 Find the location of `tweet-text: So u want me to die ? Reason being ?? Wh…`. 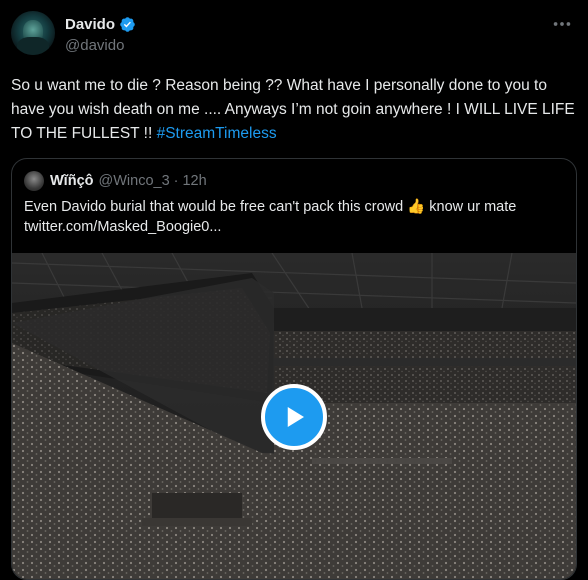

tweet-text: So u want me to die ? Reason being ?? Wh… is located at coordinates (295, 110).